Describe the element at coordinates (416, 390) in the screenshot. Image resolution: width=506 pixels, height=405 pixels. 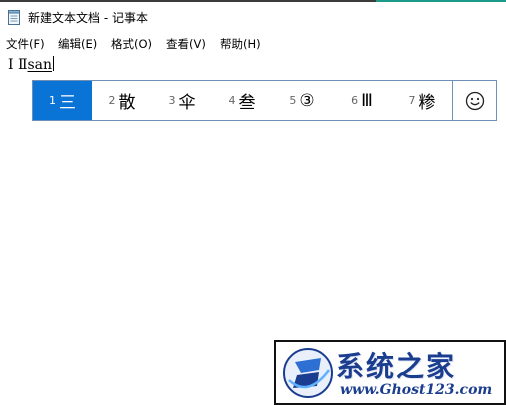
I see `watermark-url: www.Ghost123.com` at that location.